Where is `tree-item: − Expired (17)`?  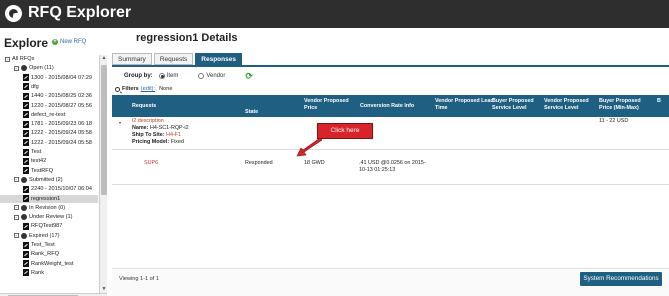
tree-item: − Expired (17) is located at coordinates (49, 236).